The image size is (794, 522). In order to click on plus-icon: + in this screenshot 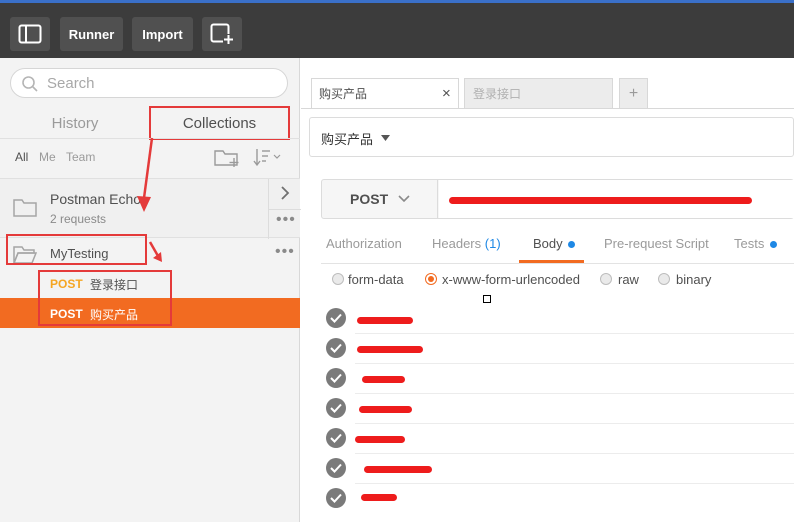, I will do `click(633, 93)`.